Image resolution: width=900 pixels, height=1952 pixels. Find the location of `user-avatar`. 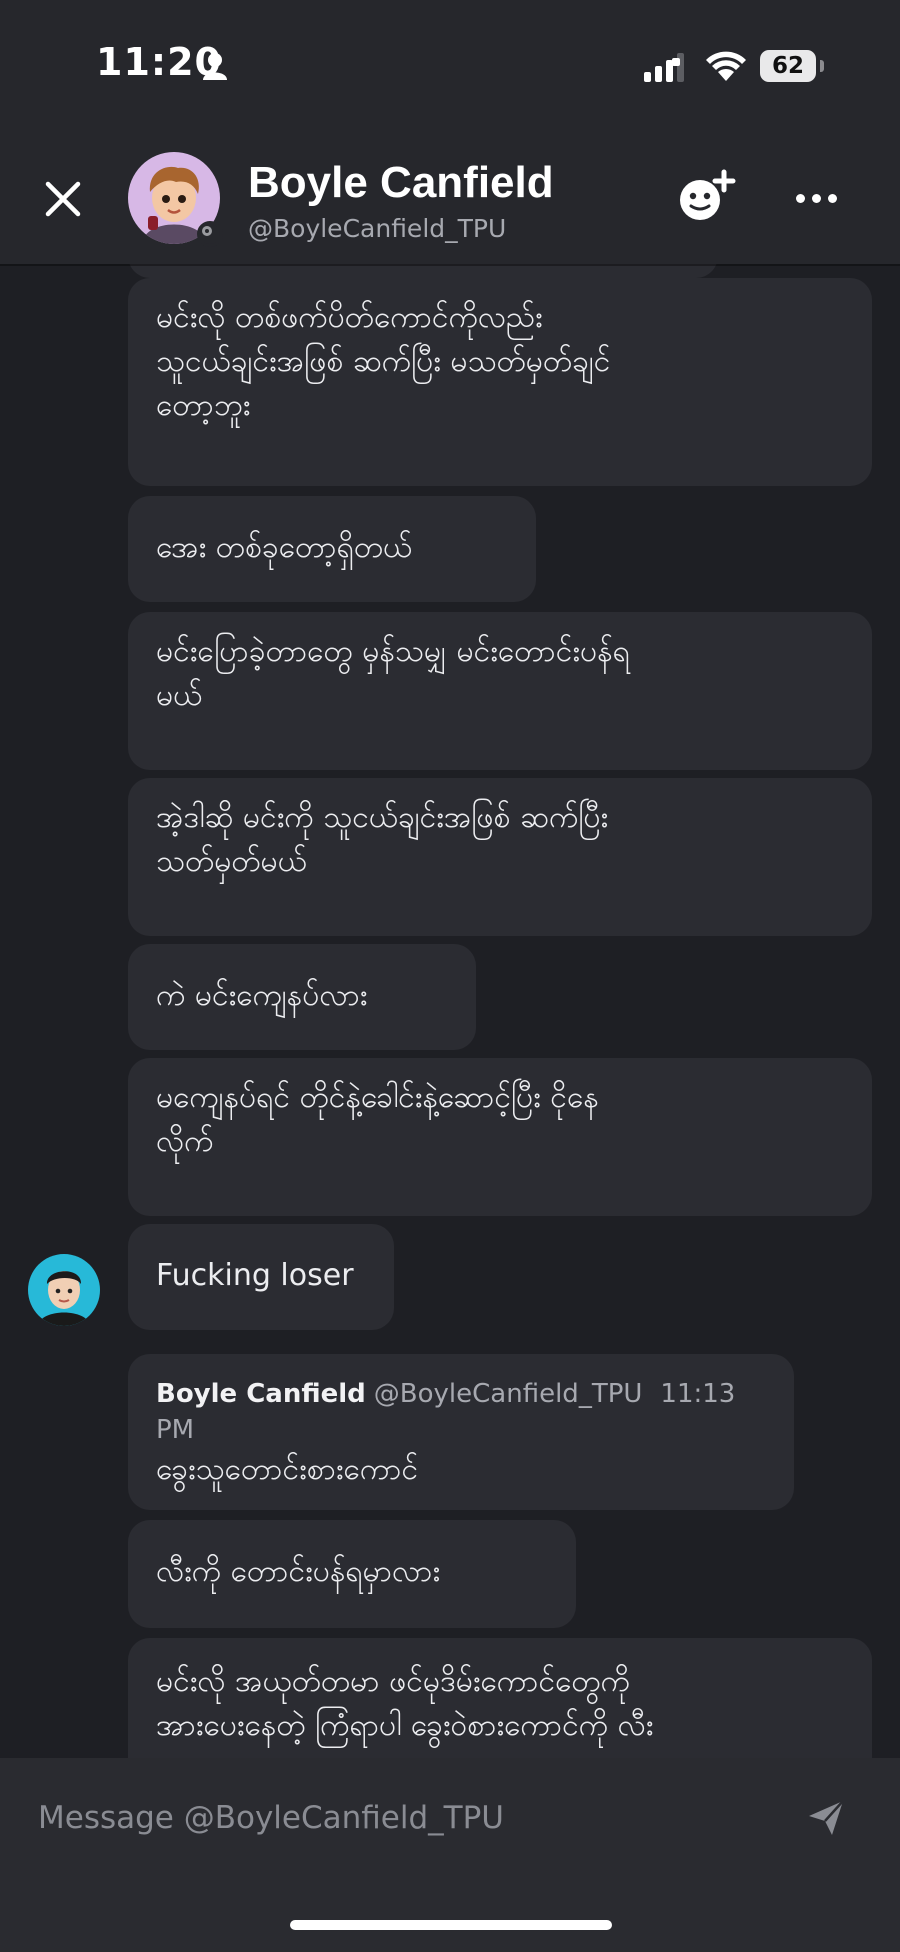

user-avatar is located at coordinates (64, 1290).